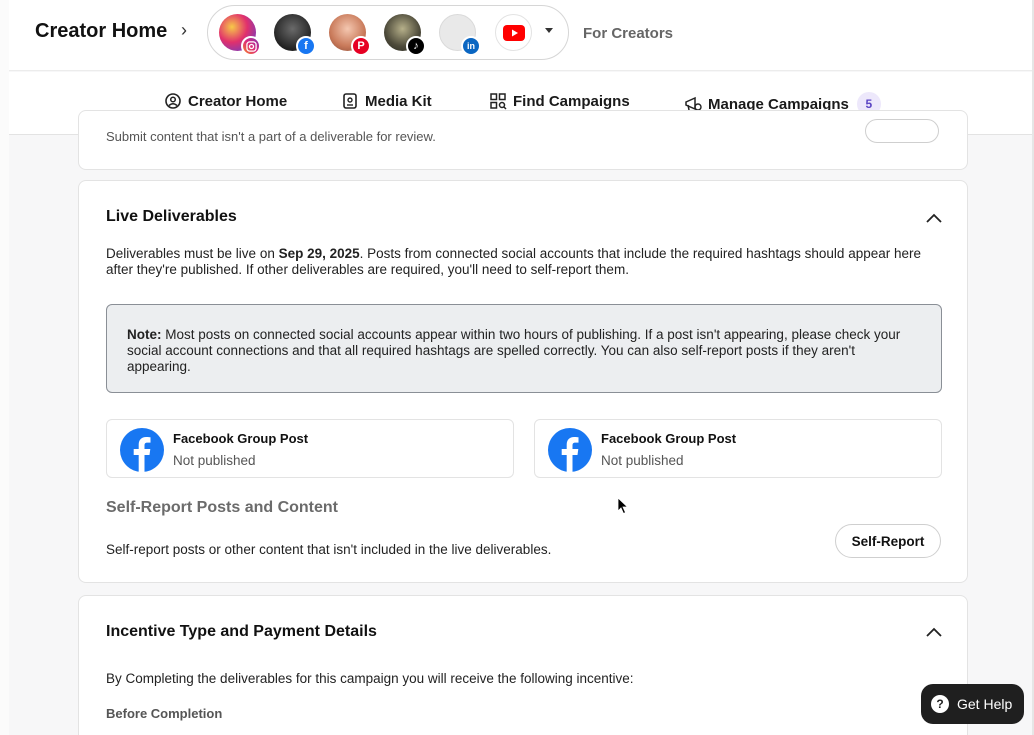  I want to click on account-switcher: f P ♪ in, so click(388, 32).